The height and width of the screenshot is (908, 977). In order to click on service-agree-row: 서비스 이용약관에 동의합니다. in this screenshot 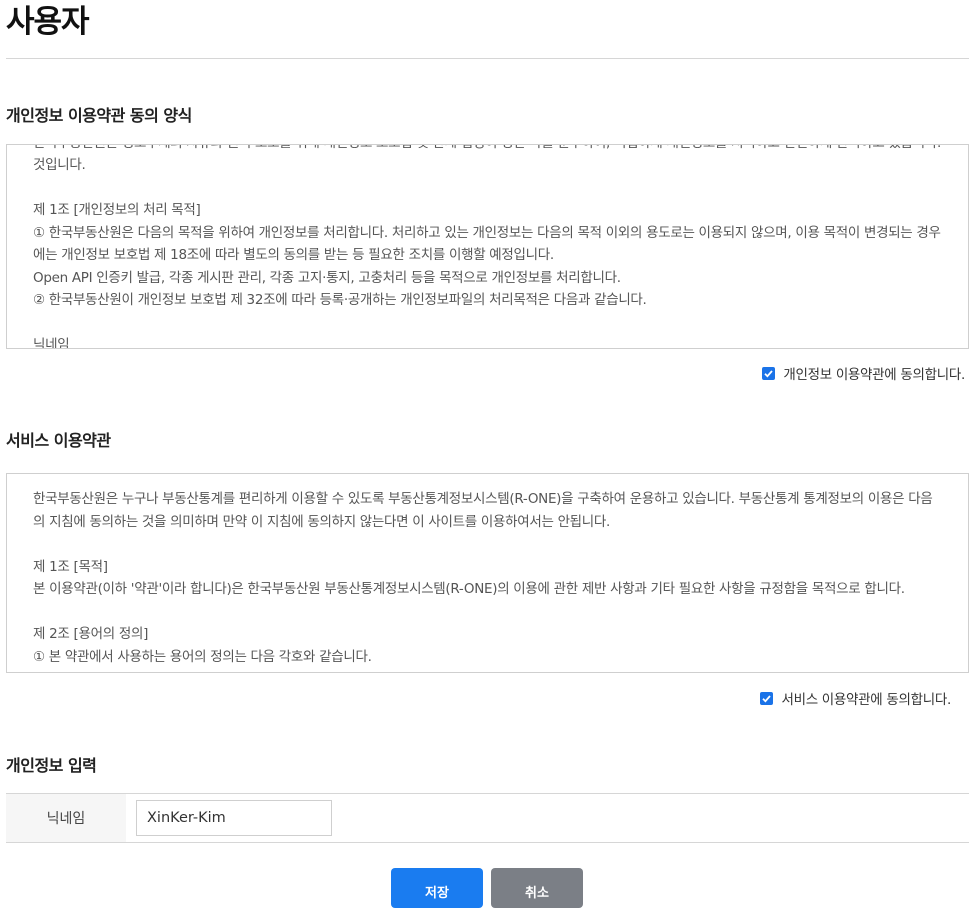, I will do `click(855, 698)`.